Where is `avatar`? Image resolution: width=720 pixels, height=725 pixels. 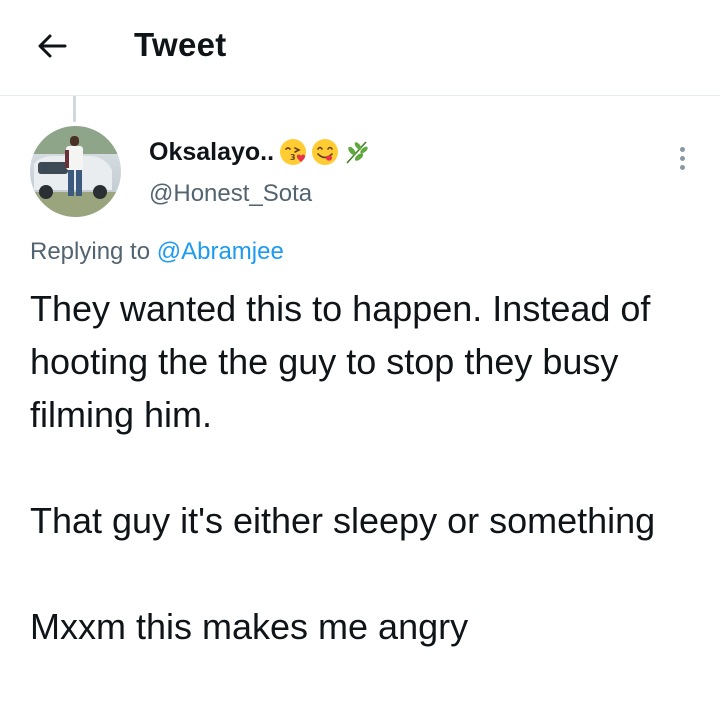 avatar is located at coordinates (75, 171).